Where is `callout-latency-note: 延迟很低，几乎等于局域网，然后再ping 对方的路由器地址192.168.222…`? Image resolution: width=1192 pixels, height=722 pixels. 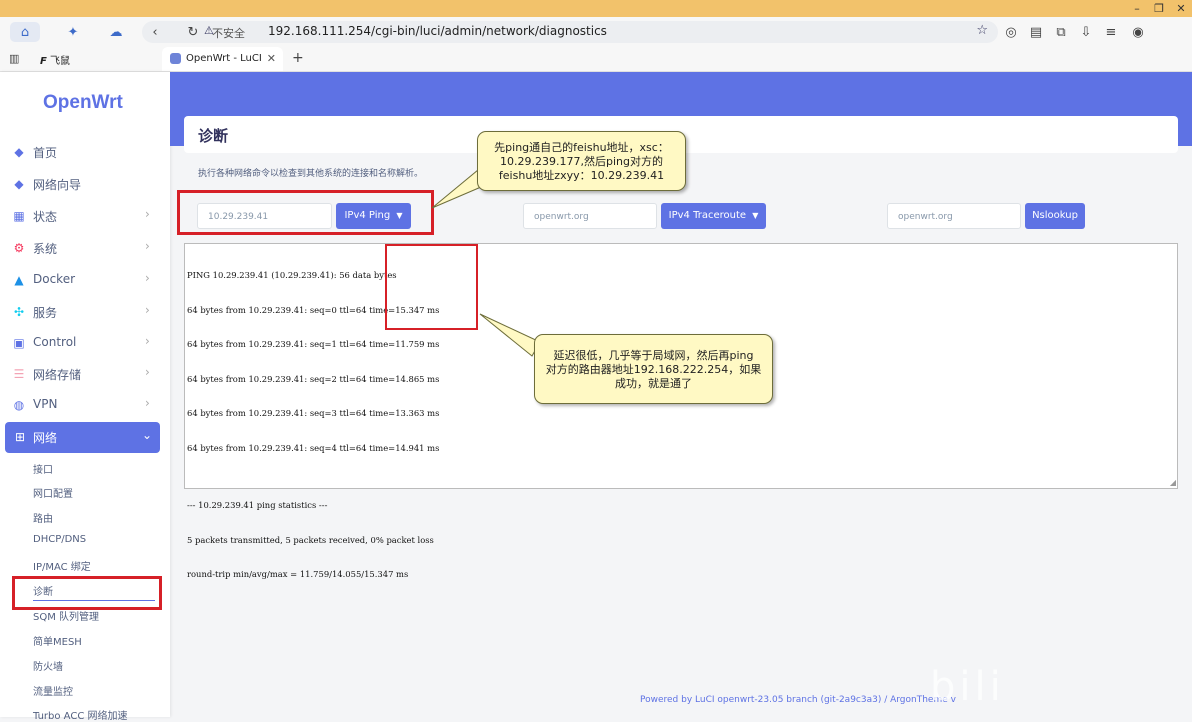
callout-latency-note: 延迟很低，几乎等于局域网，然后再ping 对方的路由器地址192.168.222… is located at coordinates (653, 369).